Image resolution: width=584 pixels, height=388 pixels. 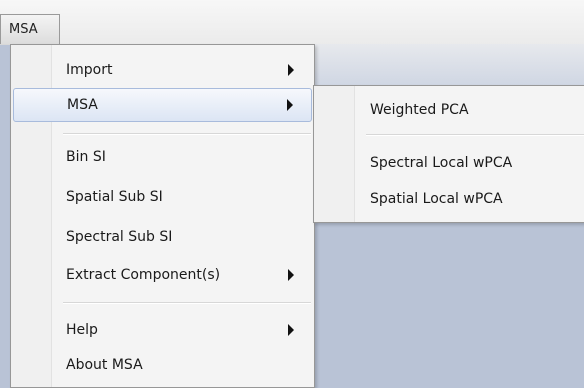 I want to click on menu-item-label: Extract Component(s), so click(x=143, y=275).